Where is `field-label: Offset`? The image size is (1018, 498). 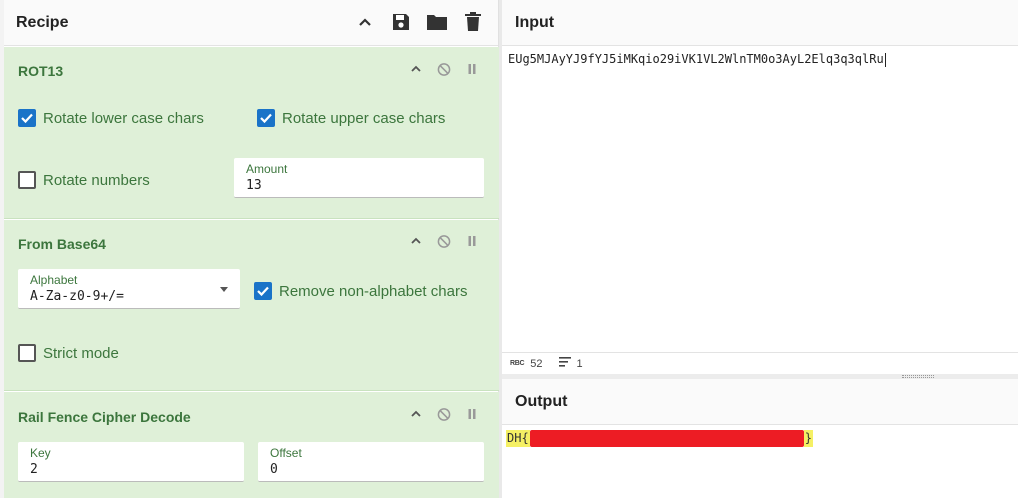
field-label: Offset is located at coordinates (286, 453).